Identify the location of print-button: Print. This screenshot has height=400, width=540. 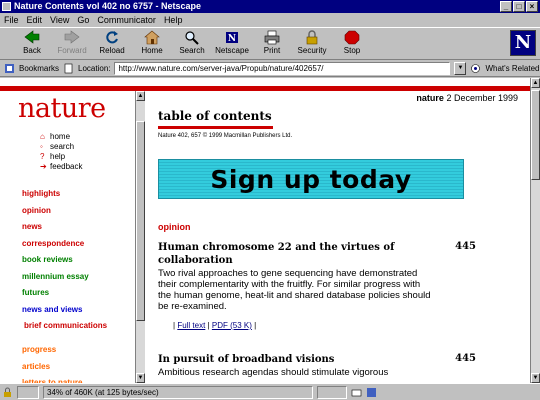
(272, 44).